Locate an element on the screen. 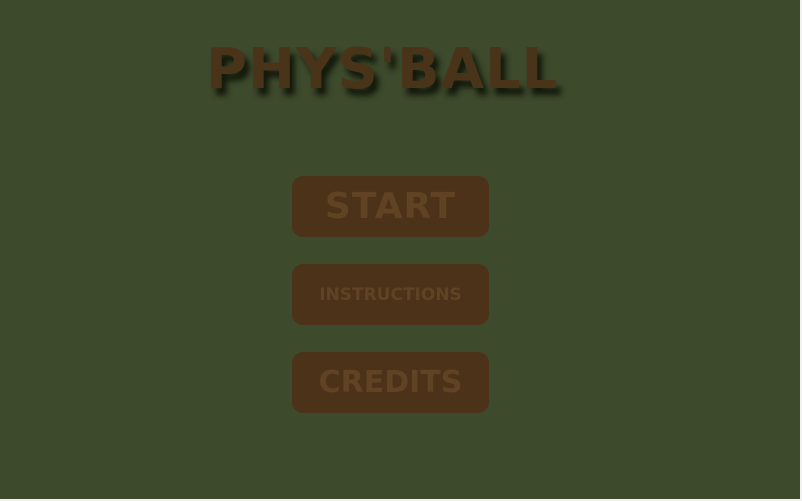 This screenshot has width=802, height=501. start-button-label: START is located at coordinates (390, 206).